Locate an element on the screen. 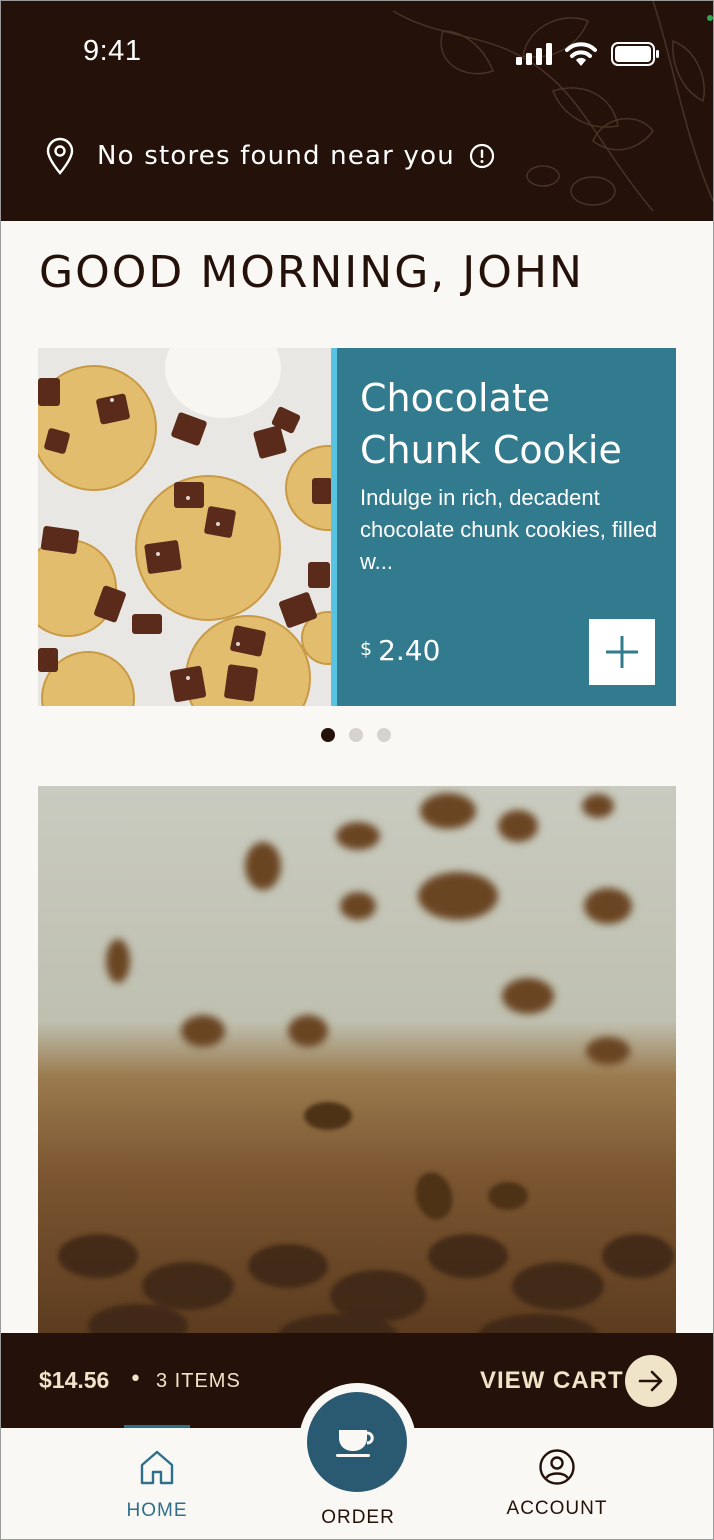  nav-account-label: ACCOUNT is located at coordinates (557, 1508).